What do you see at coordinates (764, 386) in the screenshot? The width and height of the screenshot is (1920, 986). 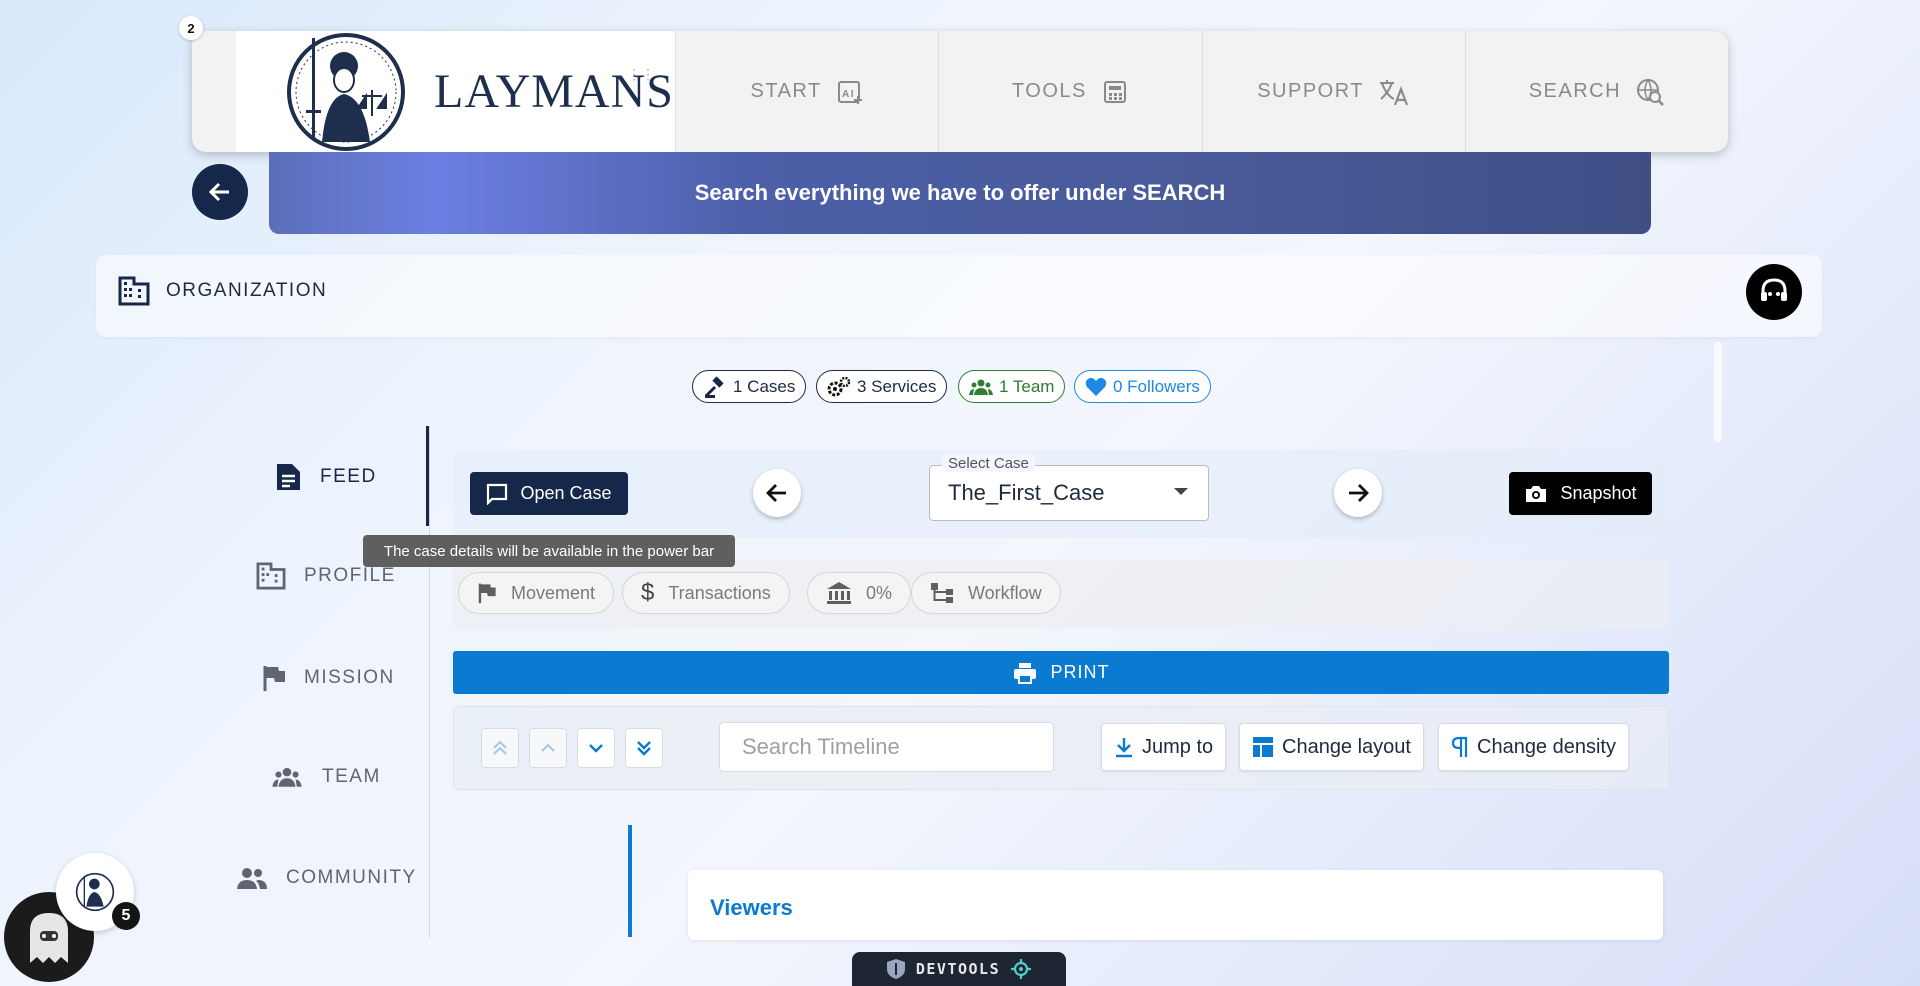 I see `cases-count: 1 Cases` at bounding box center [764, 386].